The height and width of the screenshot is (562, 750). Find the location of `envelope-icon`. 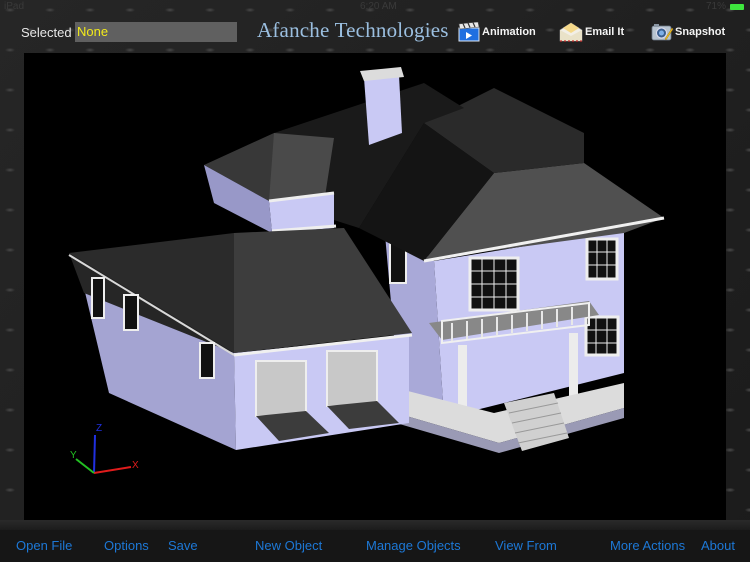

envelope-icon is located at coordinates (571, 32).